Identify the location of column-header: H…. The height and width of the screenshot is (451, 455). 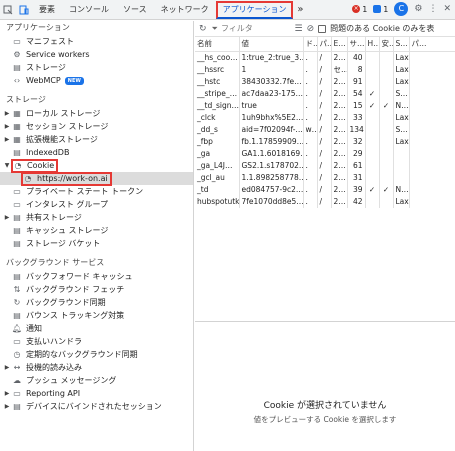
(372, 44).